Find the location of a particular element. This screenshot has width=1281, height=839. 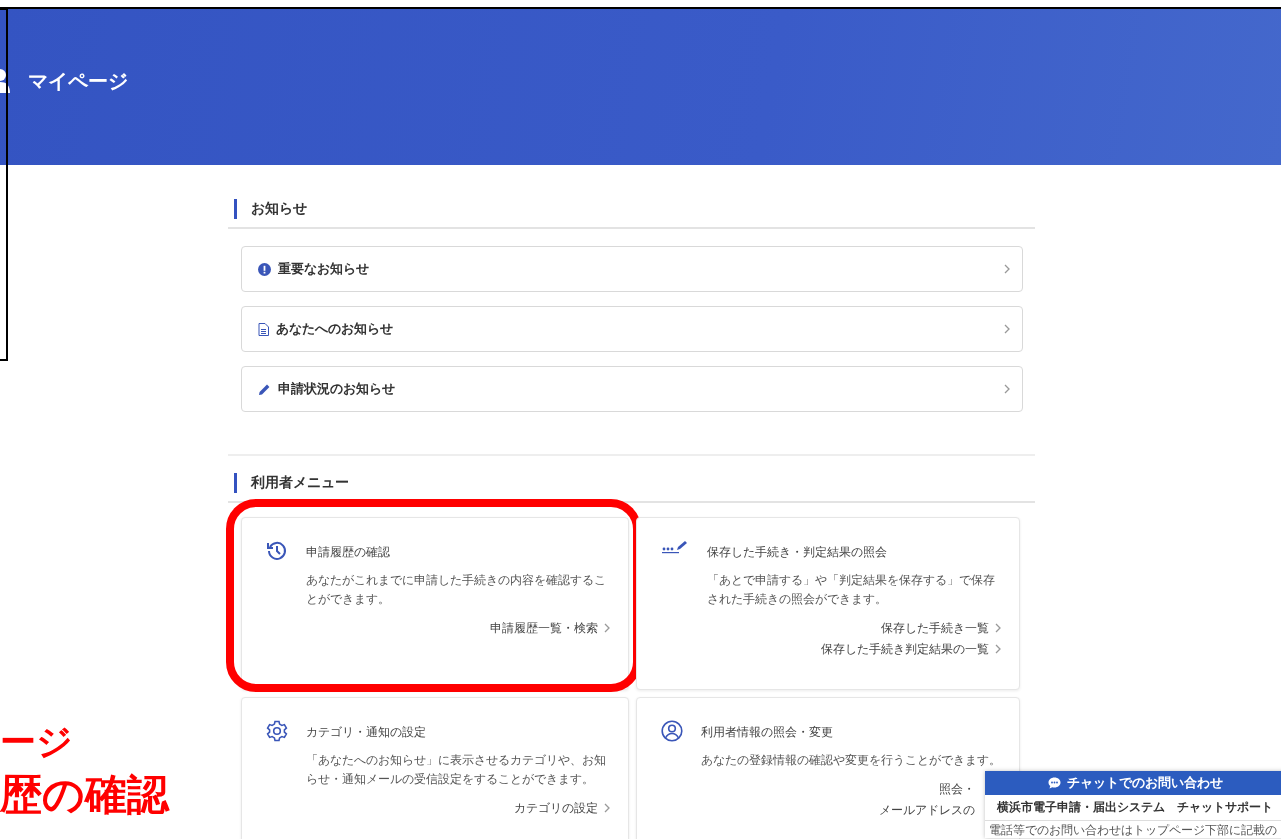

chat-subtitle: 横浜市電子申請・届出システム チャットサポート is located at coordinates (1133, 808).